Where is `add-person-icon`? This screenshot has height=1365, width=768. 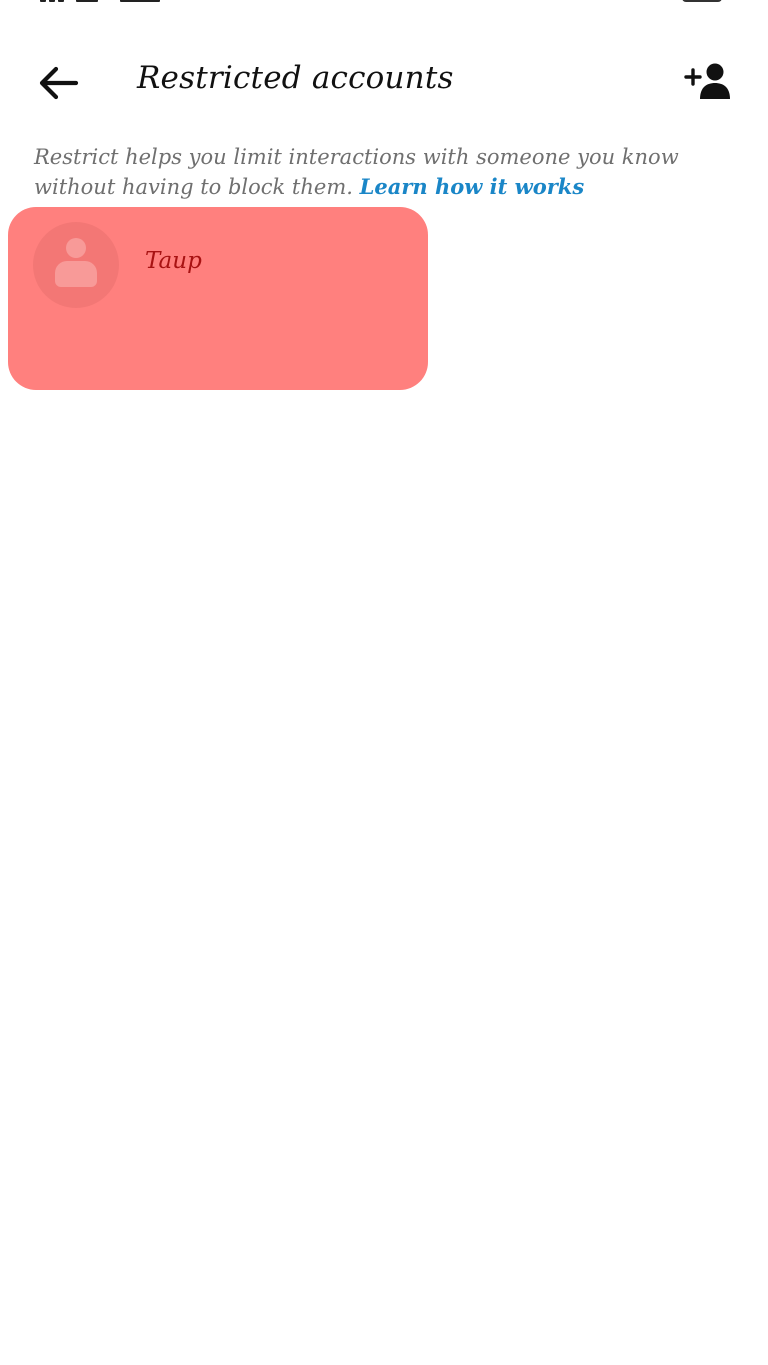 add-person-icon is located at coordinates (707, 81).